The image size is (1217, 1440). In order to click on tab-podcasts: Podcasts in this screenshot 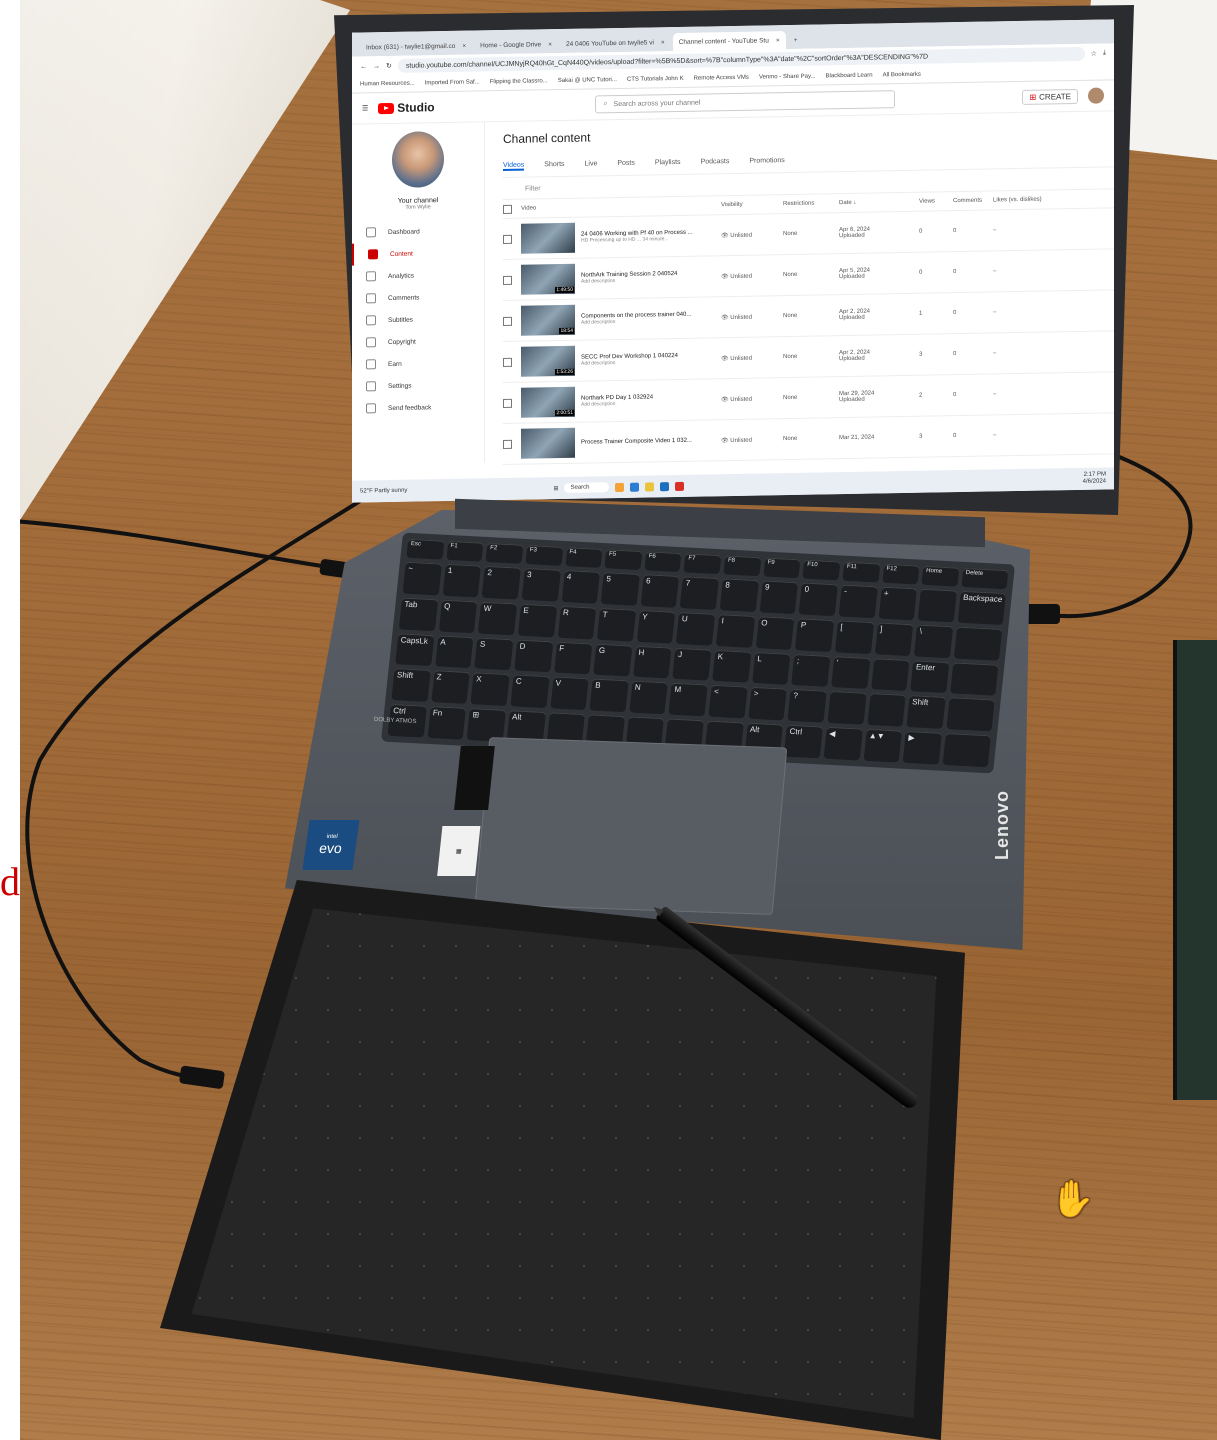, I will do `click(715, 163)`.